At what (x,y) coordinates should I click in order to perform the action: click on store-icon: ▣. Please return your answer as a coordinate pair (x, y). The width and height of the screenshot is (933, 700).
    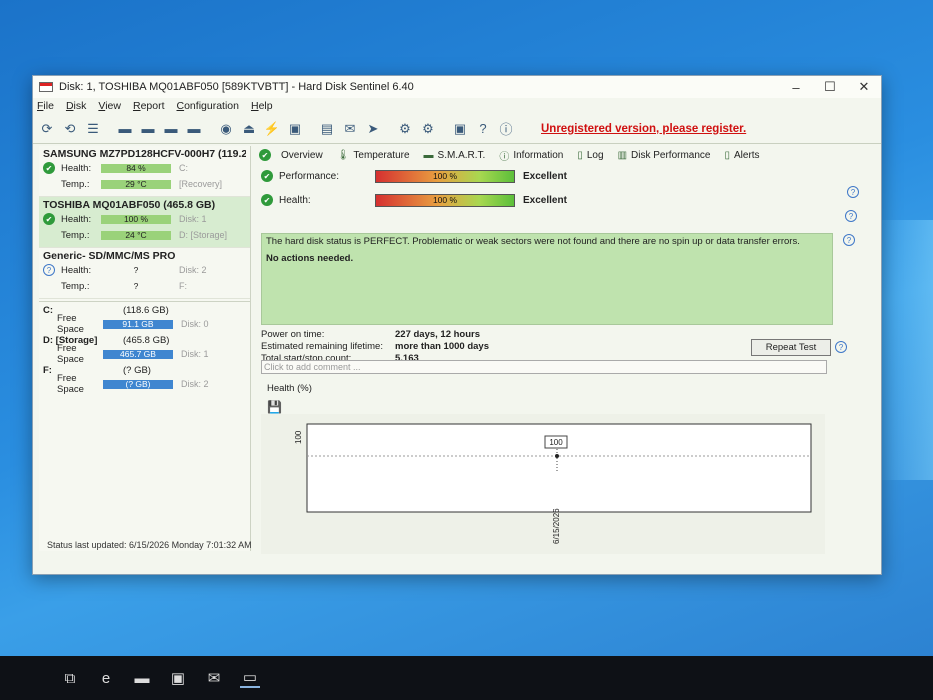
    Looking at the image, I should click on (178, 678).